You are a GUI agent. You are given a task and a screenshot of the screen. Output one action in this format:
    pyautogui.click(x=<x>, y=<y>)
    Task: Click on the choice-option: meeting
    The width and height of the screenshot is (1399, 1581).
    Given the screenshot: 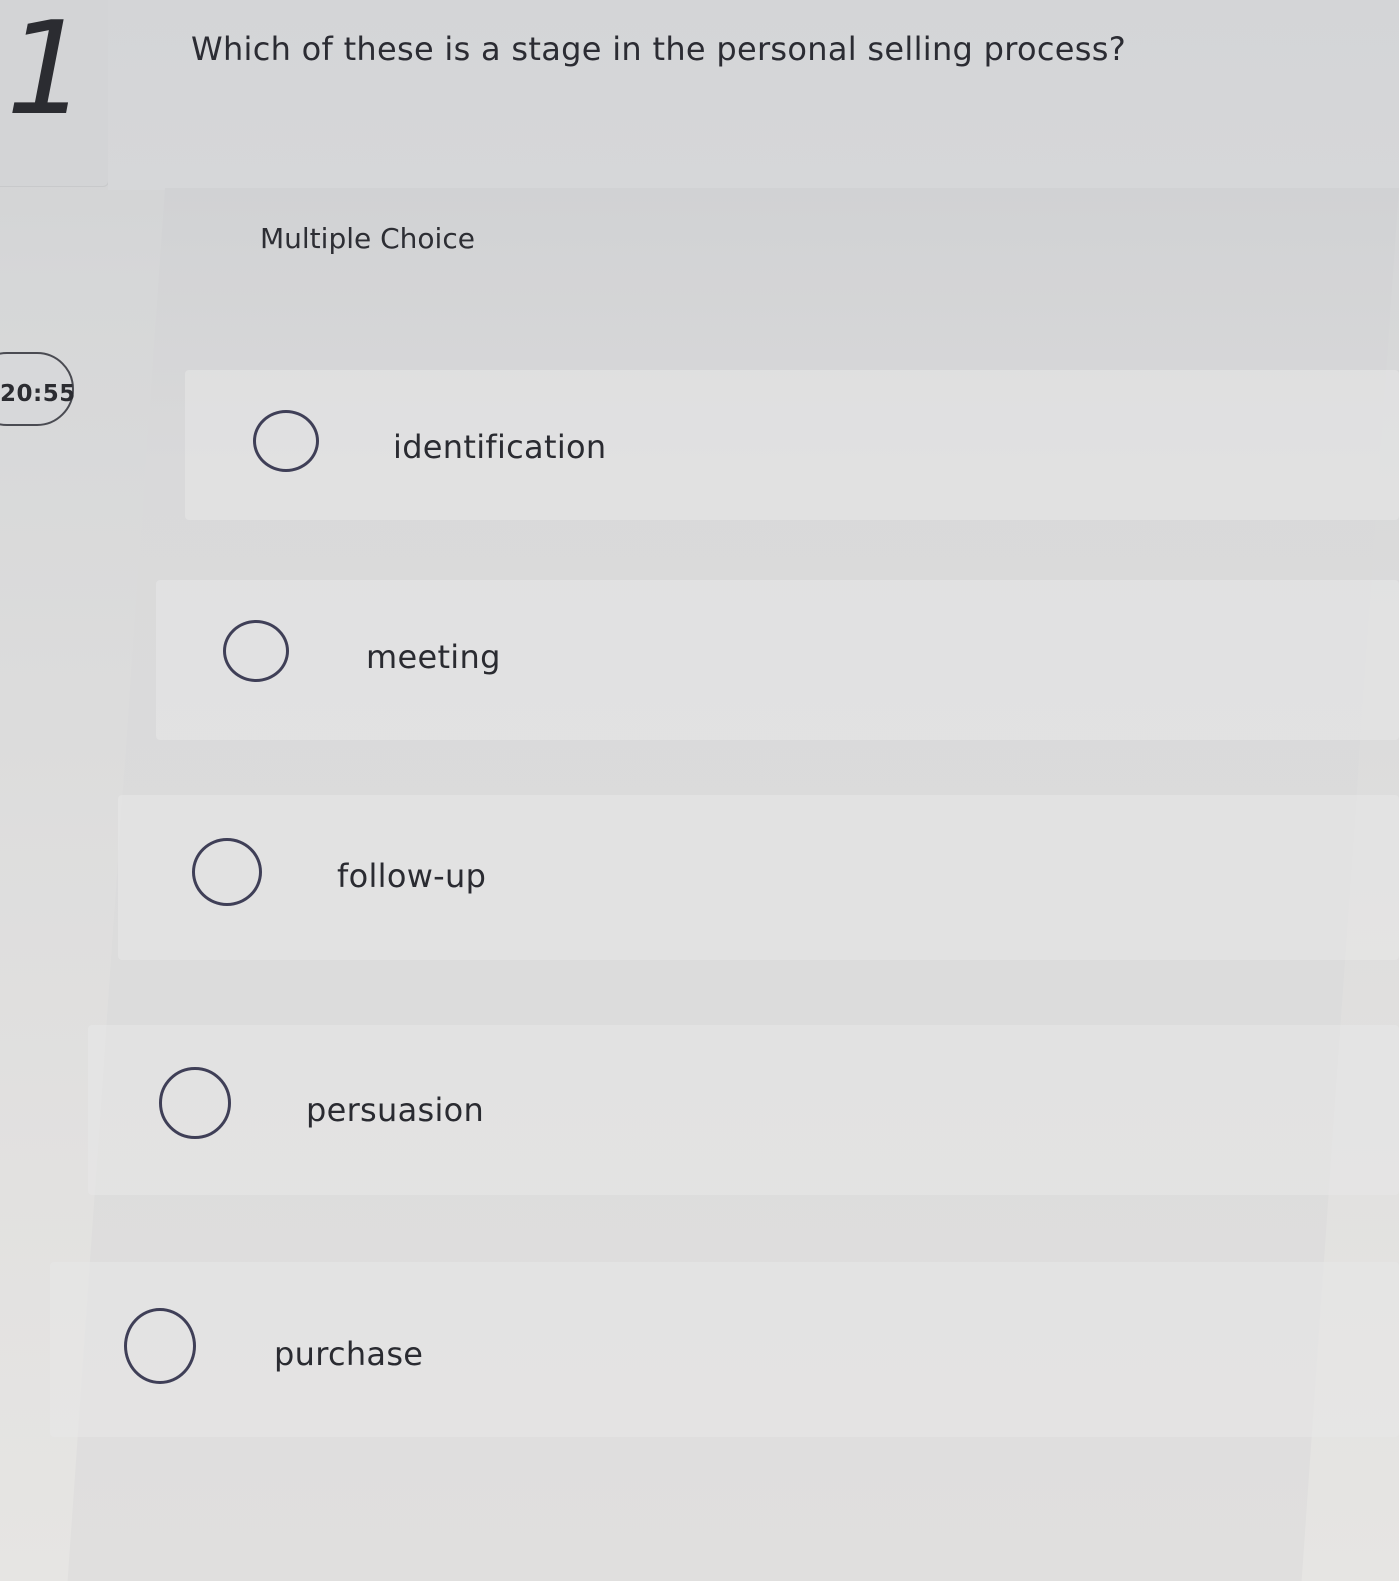 What is the action you would take?
    pyautogui.click(x=777, y=660)
    